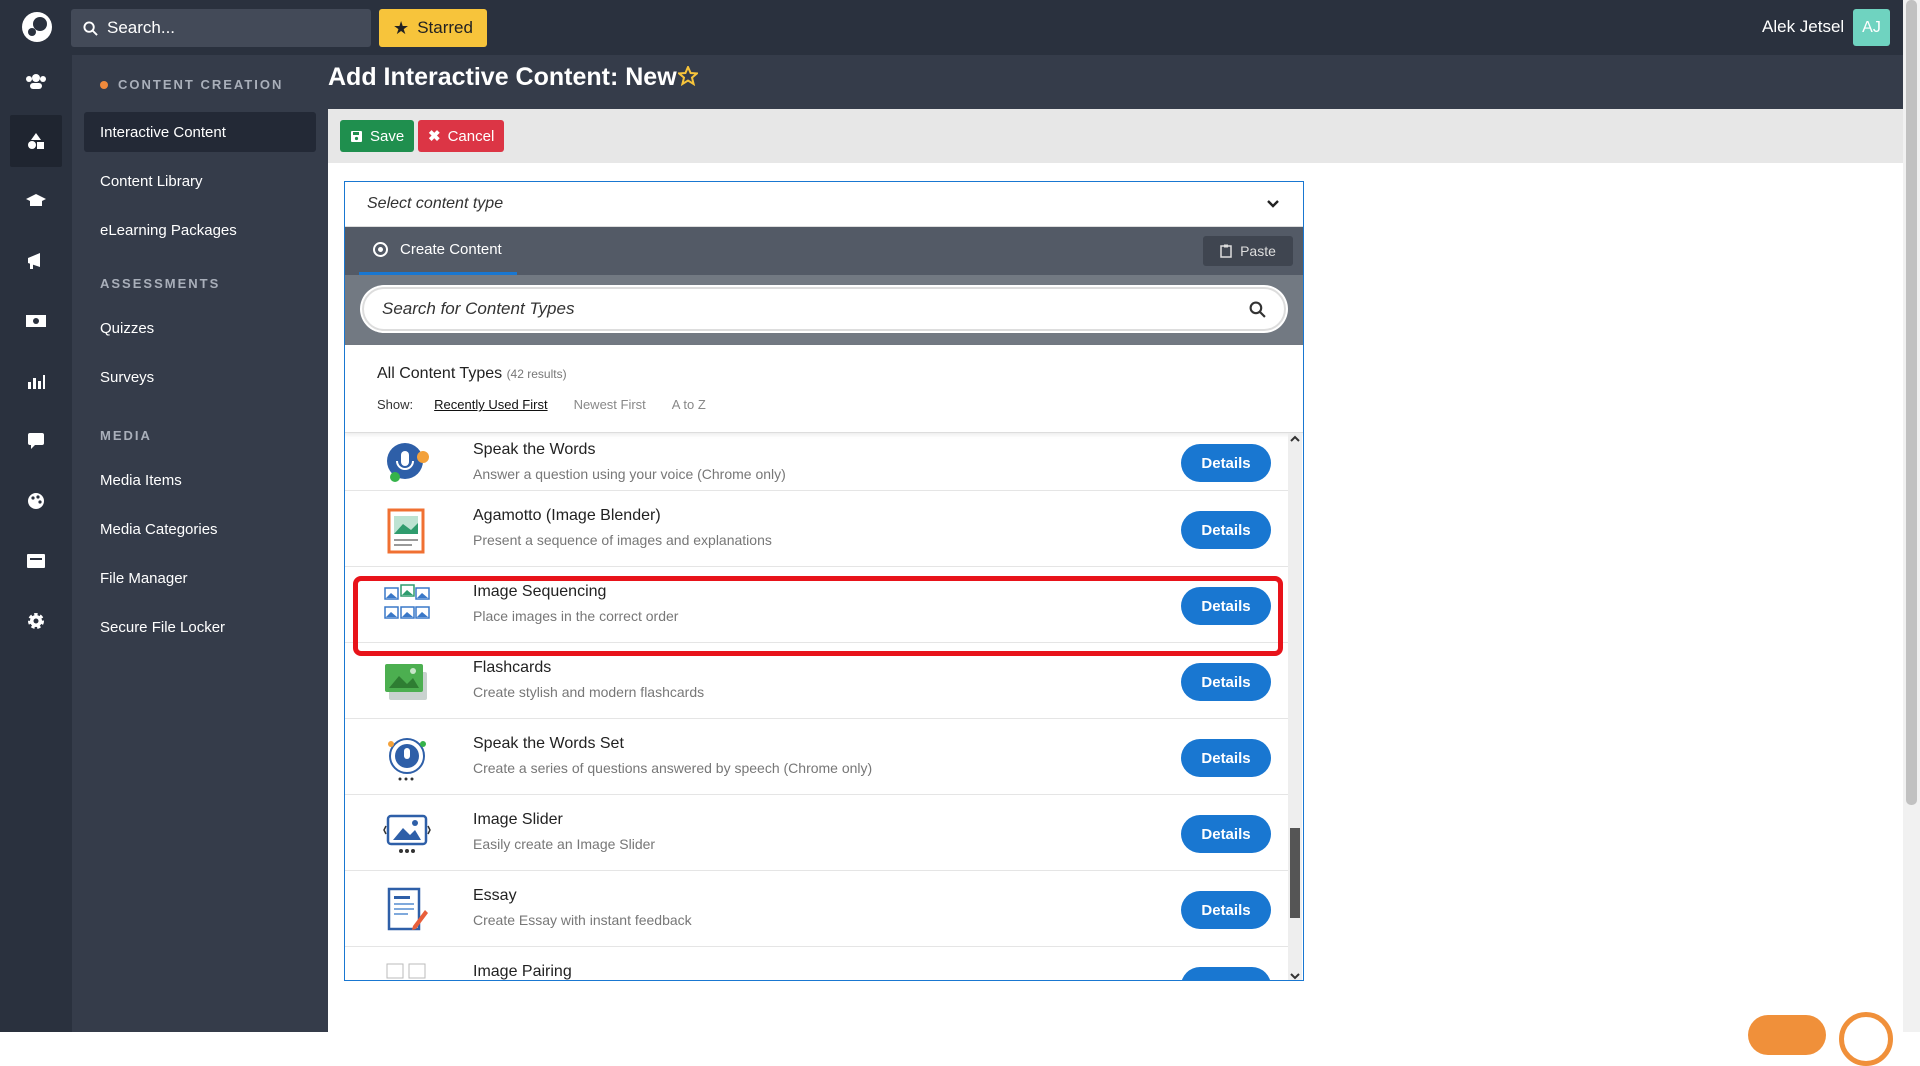 The image size is (1920, 1066). I want to click on cancel-button: ✖ Cancel, so click(461, 136).